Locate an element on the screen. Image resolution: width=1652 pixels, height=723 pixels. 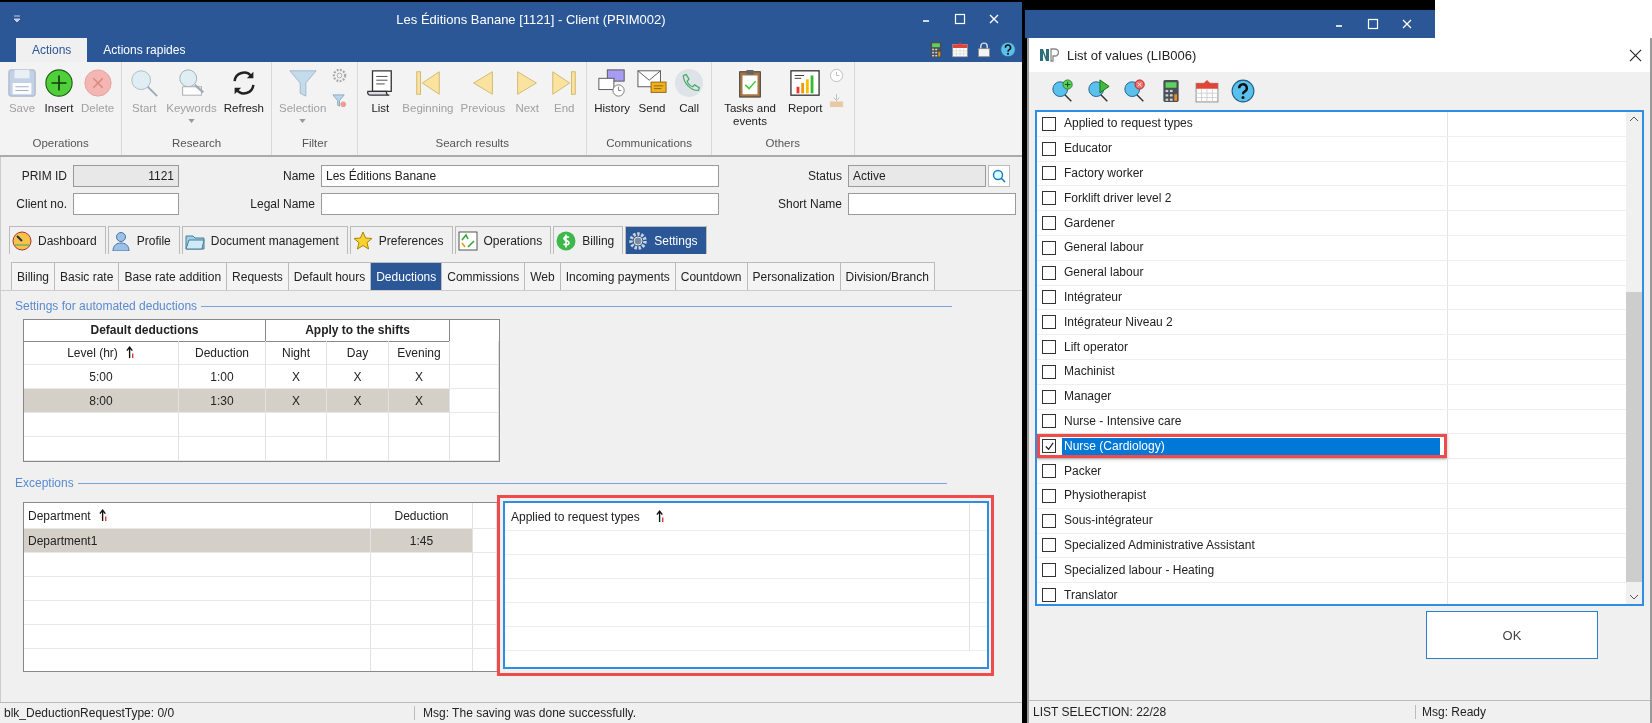
tab: Incoming payments is located at coordinates (617, 276).